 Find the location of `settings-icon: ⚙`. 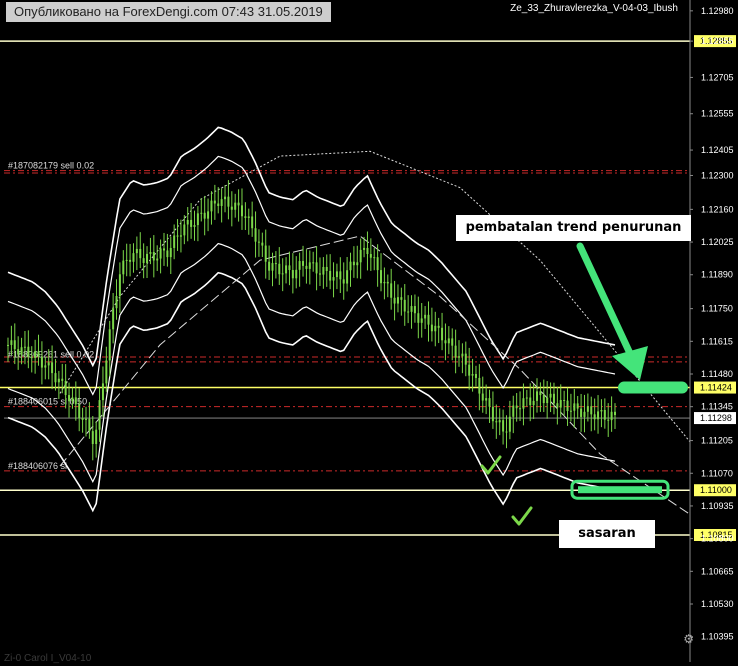

settings-icon: ⚙ is located at coordinates (688, 639).